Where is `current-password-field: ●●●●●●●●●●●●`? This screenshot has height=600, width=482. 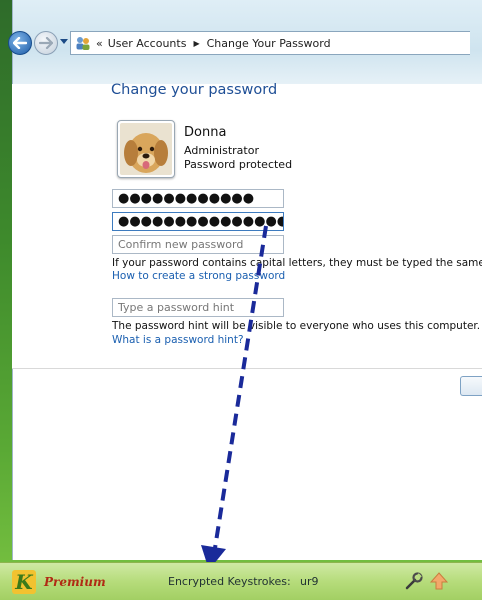 current-password-field: ●●●●●●●●●●●● is located at coordinates (198, 198).